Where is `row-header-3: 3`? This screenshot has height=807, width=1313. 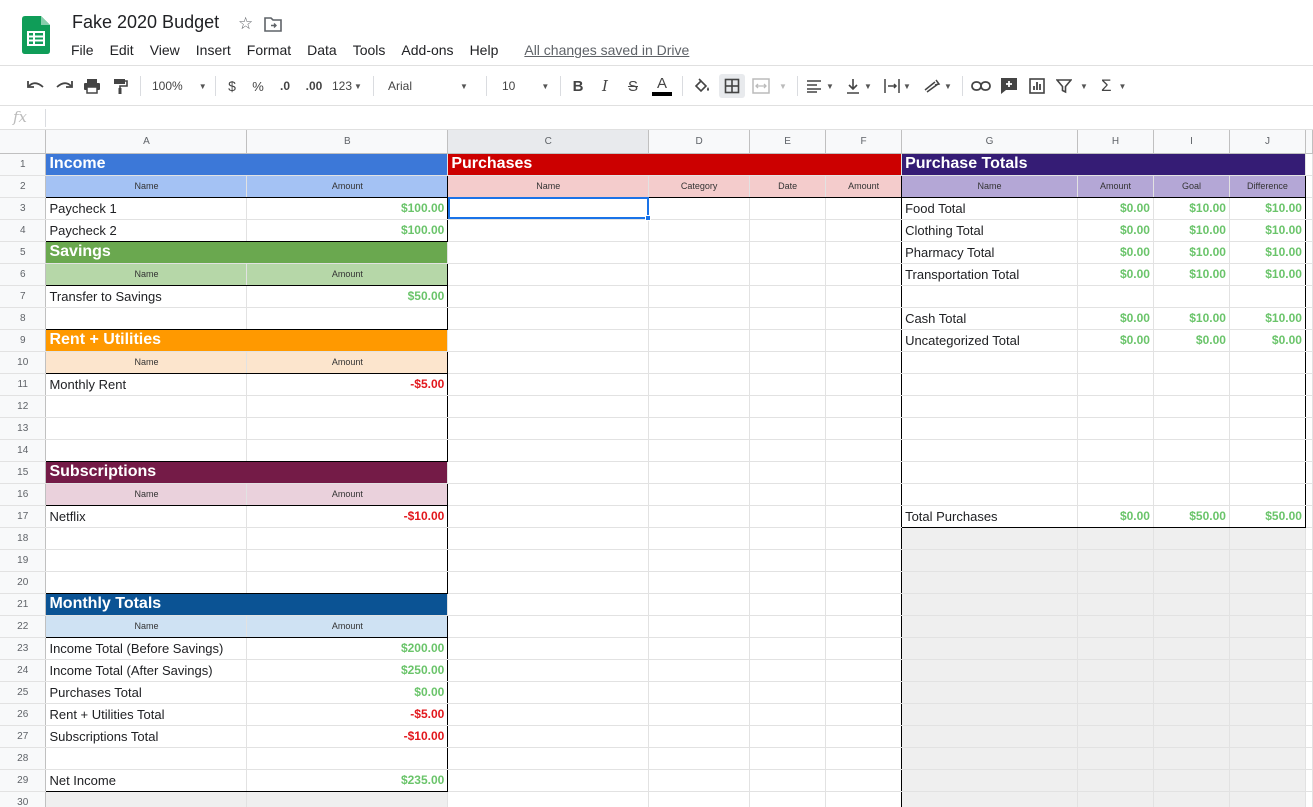 row-header-3: 3 is located at coordinates (23, 208).